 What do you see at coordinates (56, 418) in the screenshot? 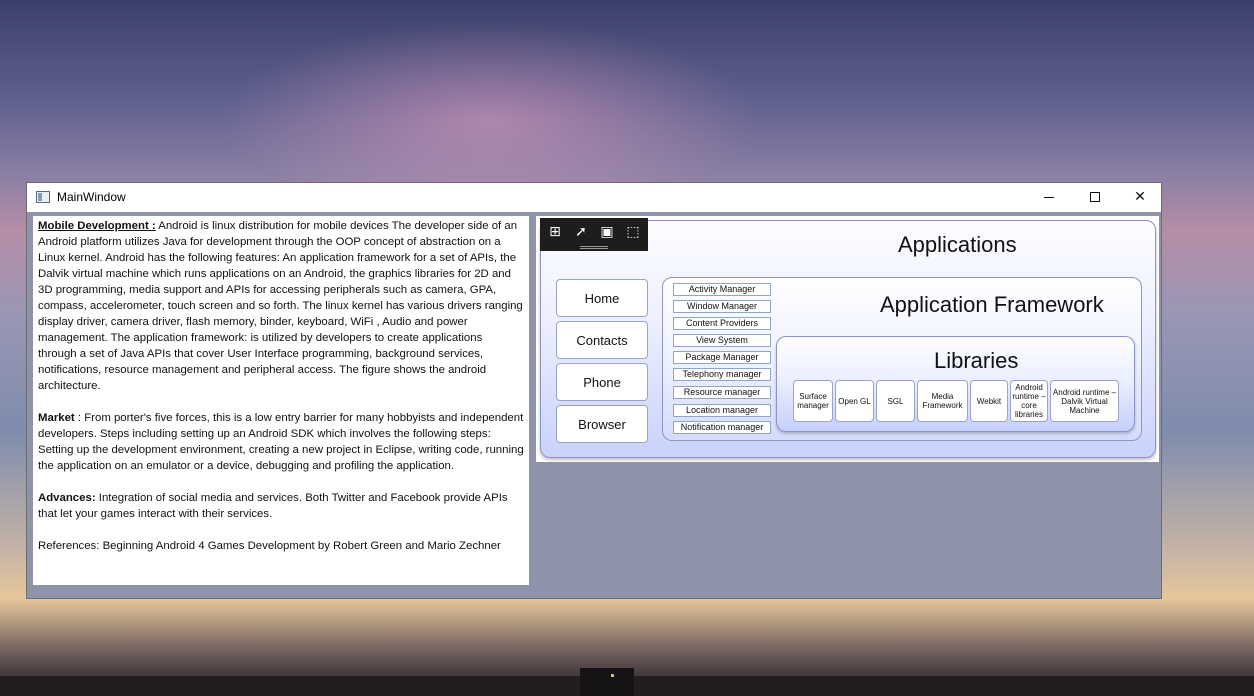
I see `market-heading: Market` at bounding box center [56, 418].